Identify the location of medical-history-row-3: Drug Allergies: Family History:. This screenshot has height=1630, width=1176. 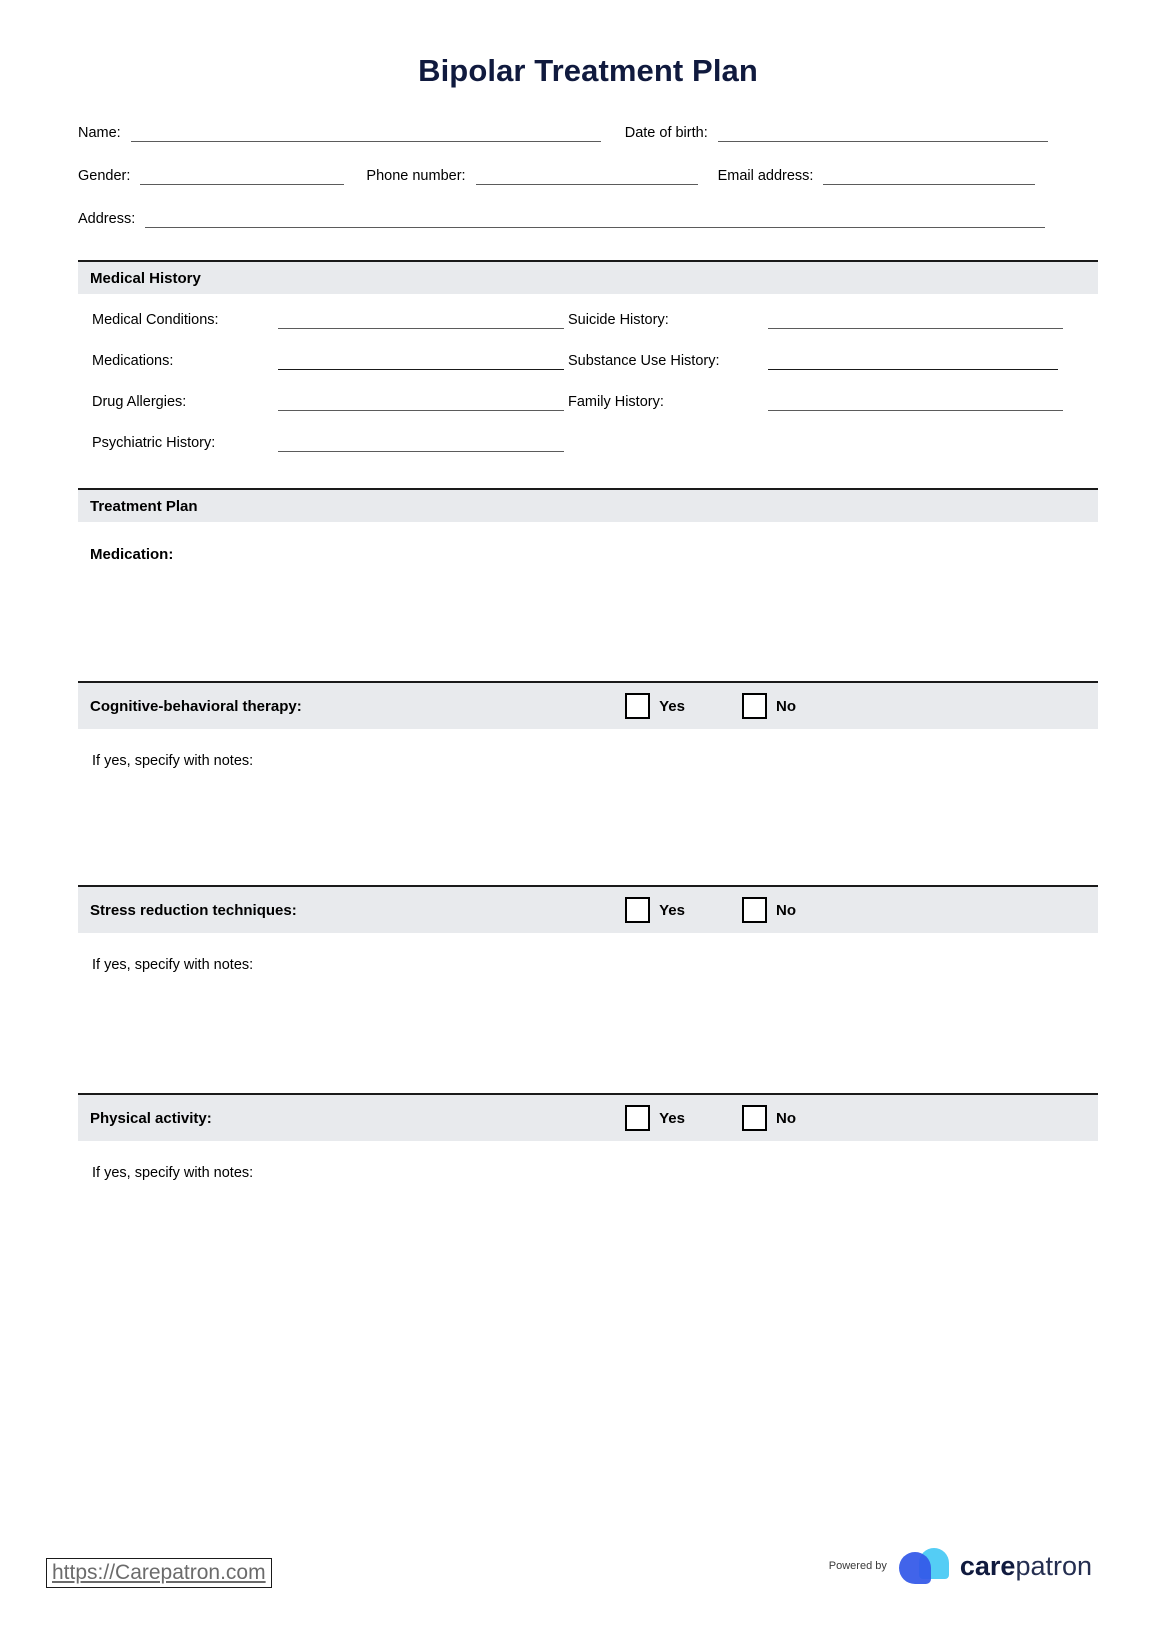
(595, 403).